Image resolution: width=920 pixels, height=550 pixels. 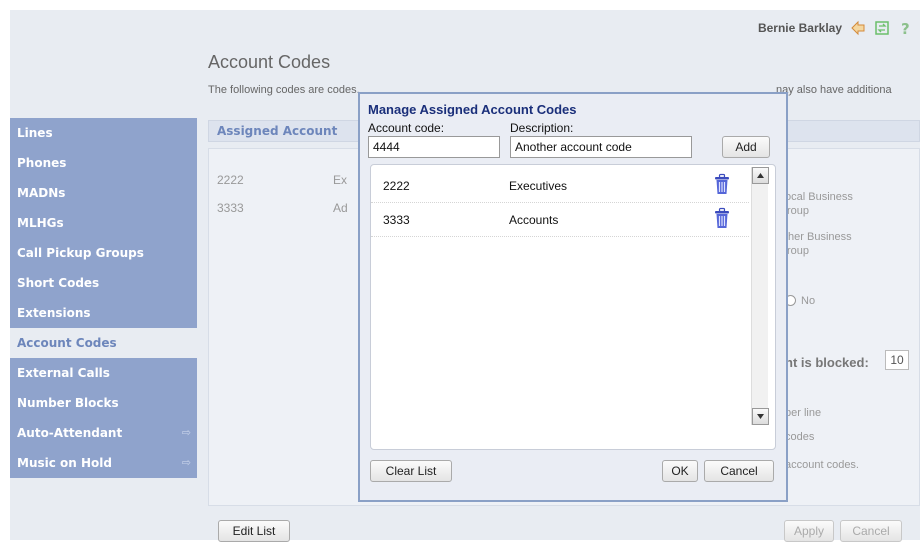 I want to click on list-item-code: 2222, so click(x=396, y=186).